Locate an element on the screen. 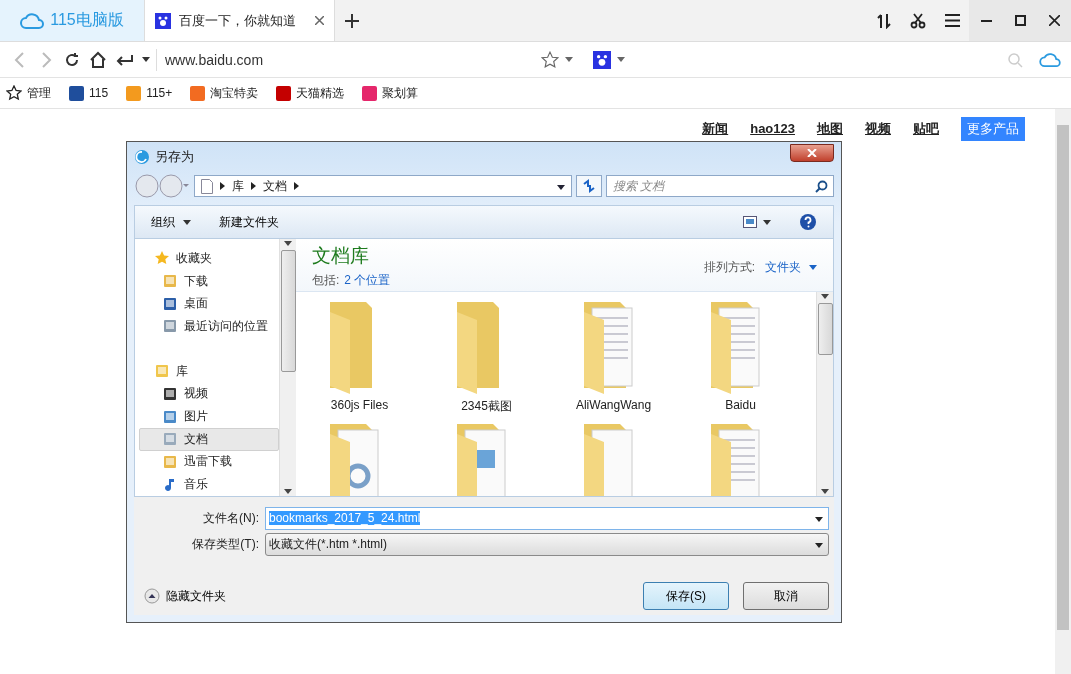  collapse-icon is located at coordinates (152, 596).